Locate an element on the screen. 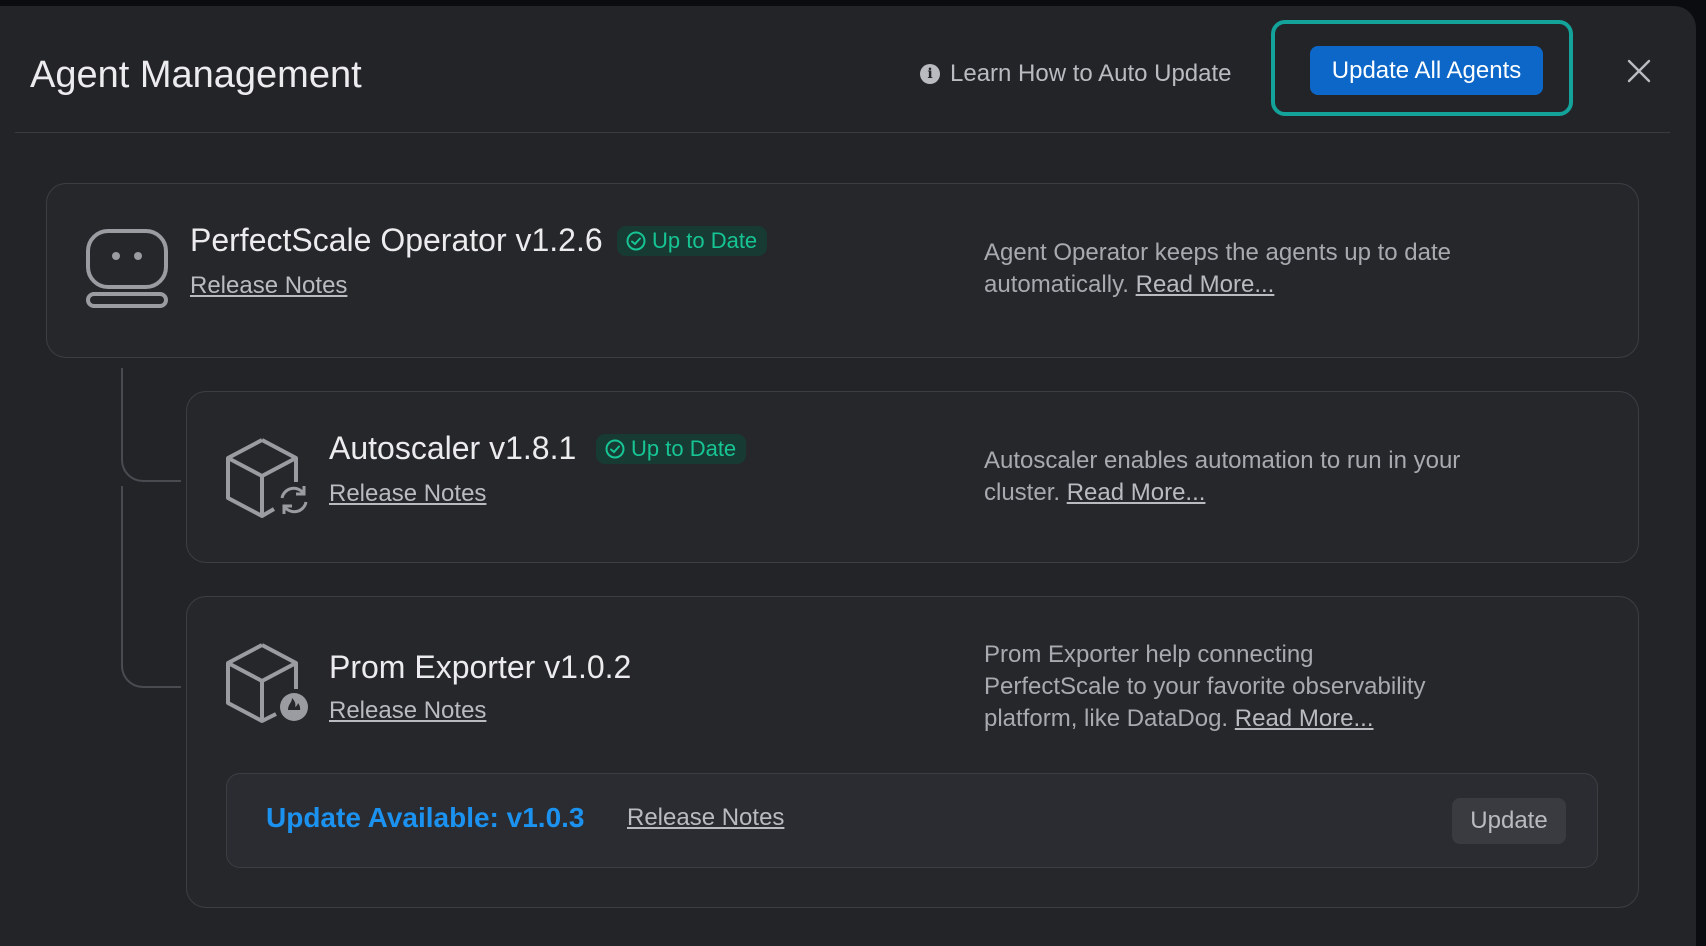 The width and height of the screenshot is (1706, 946). cube-refresh-icon is located at coordinates (267, 478).